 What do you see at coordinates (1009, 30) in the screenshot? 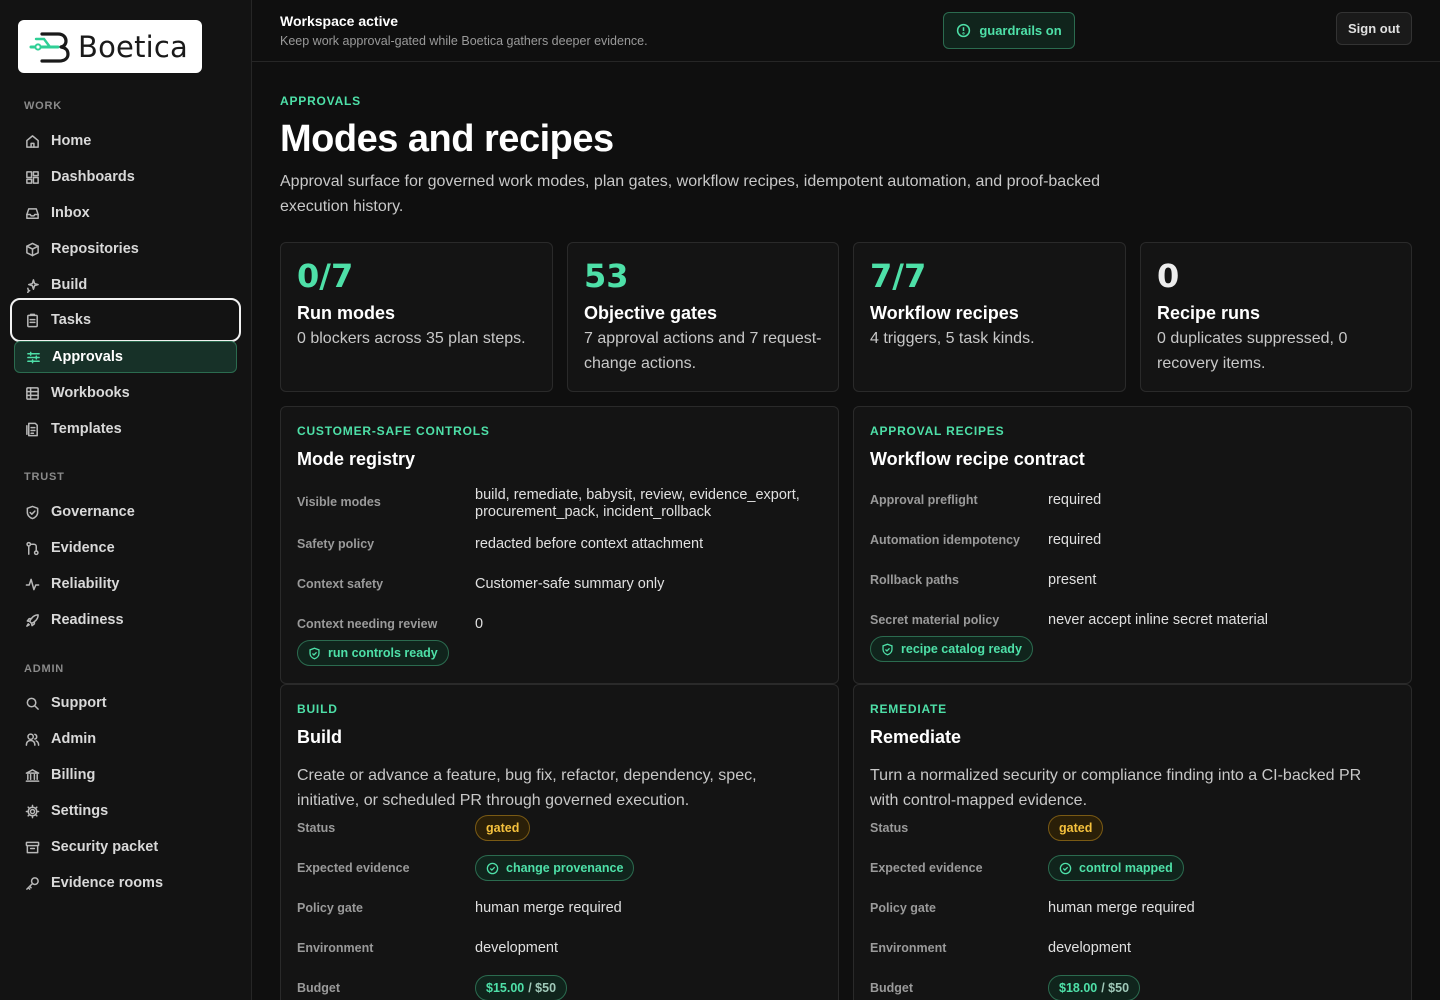
I see `guardrails-button: guardrails on` at bounding box center [1009, 30].